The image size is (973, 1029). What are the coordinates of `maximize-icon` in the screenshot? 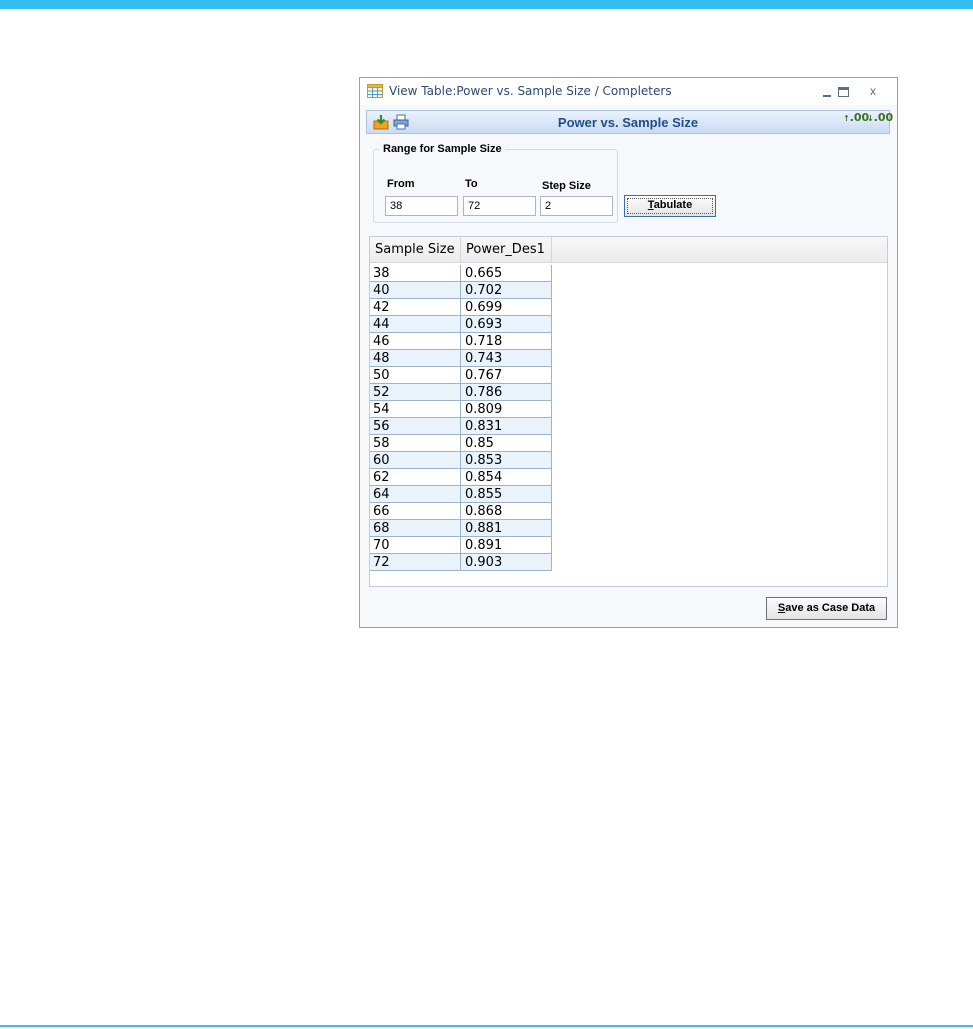 It's located at (843, 92).